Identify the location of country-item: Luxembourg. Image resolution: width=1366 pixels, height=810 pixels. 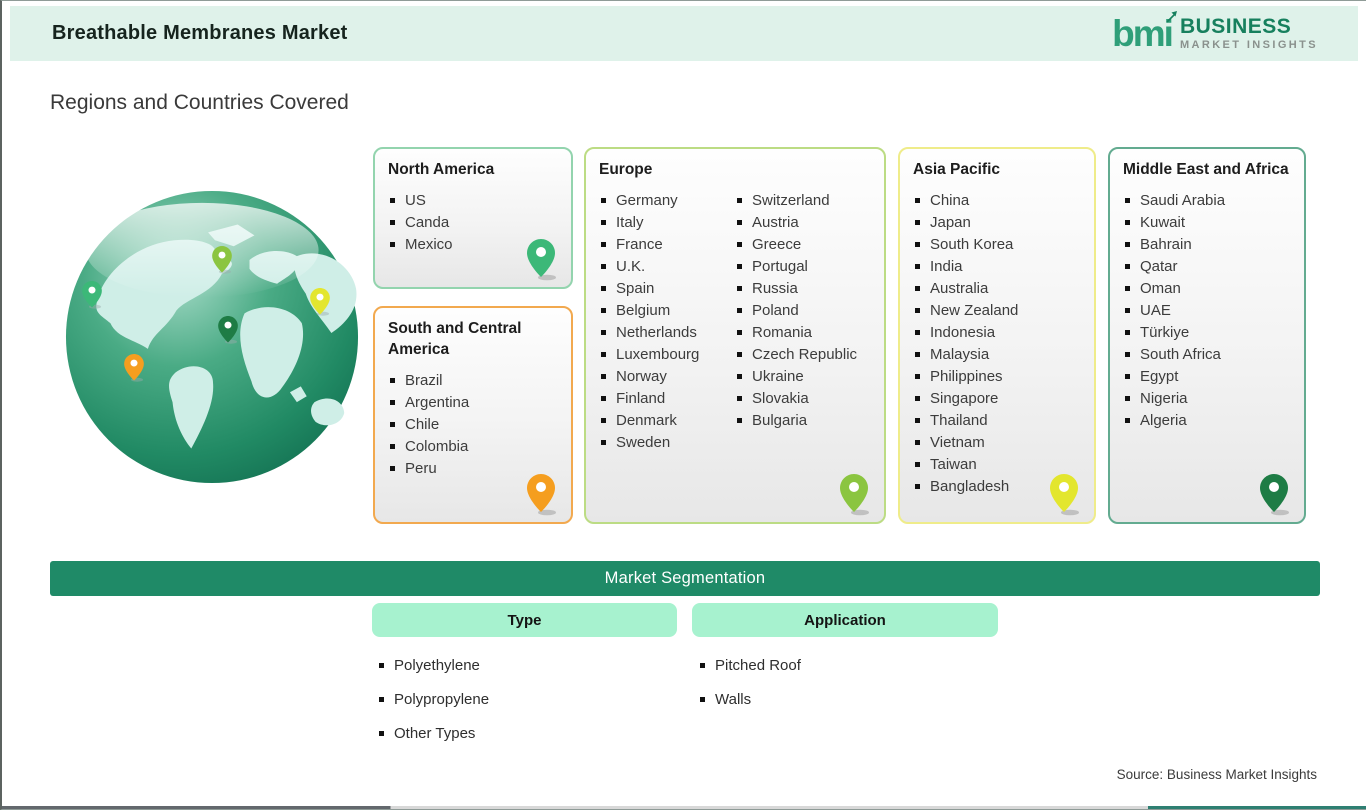
(667, 355).